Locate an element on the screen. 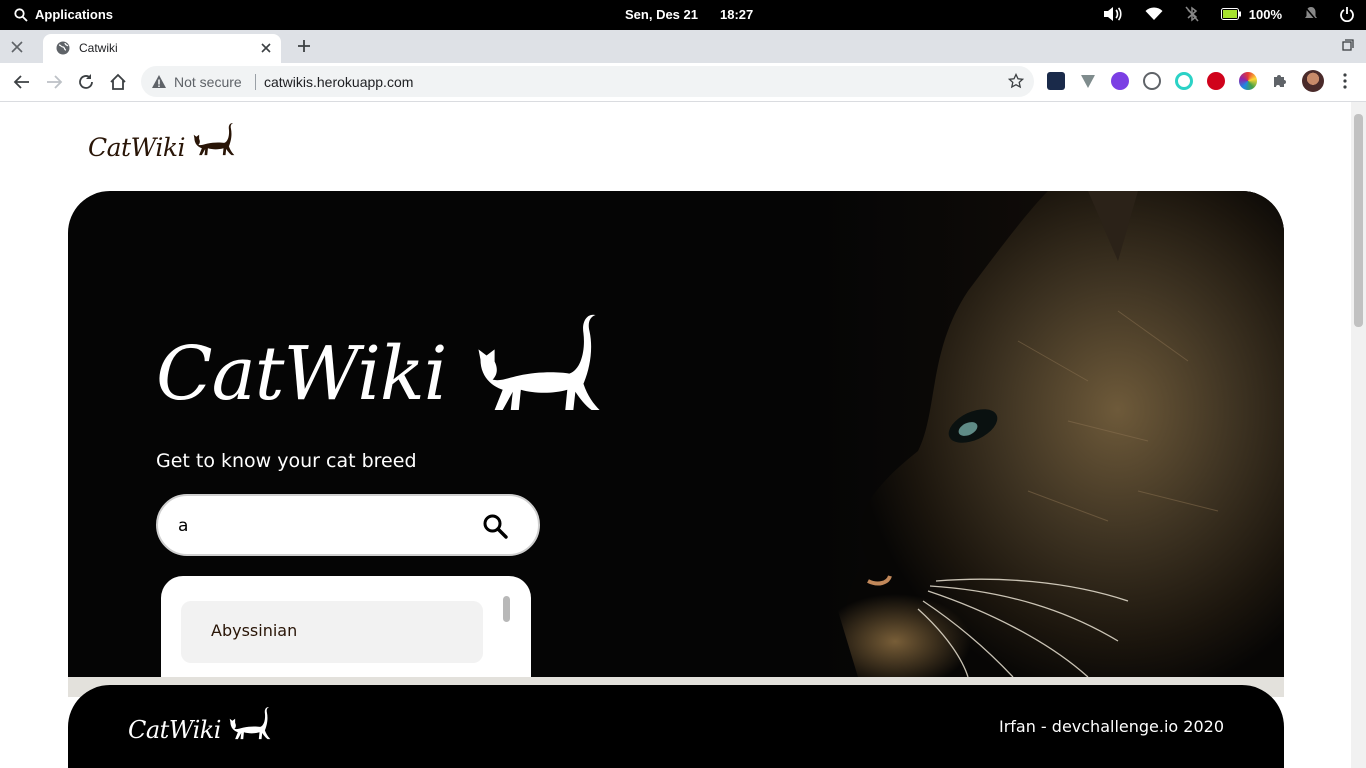 This screenshot has width=1366, height=768. suggestion-label: Abyssinian is located at coordinates (254, 630).